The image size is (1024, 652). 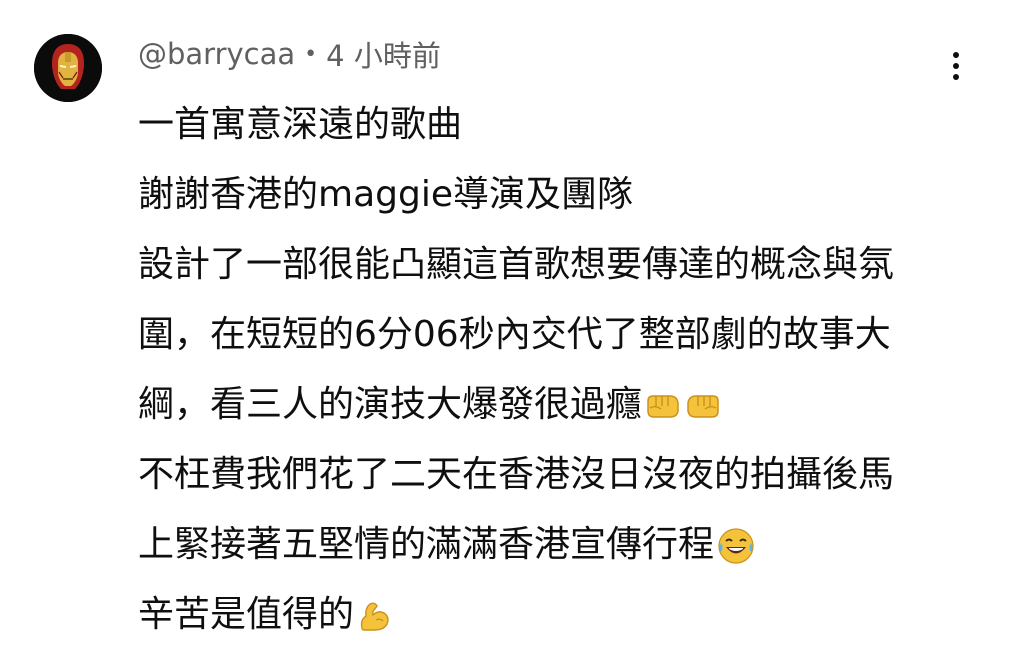 I want to click on comment-line-text: 不枉費我們花了二天在香港沒日沒夜的拍攝後馬, so click(x=516, y=474).